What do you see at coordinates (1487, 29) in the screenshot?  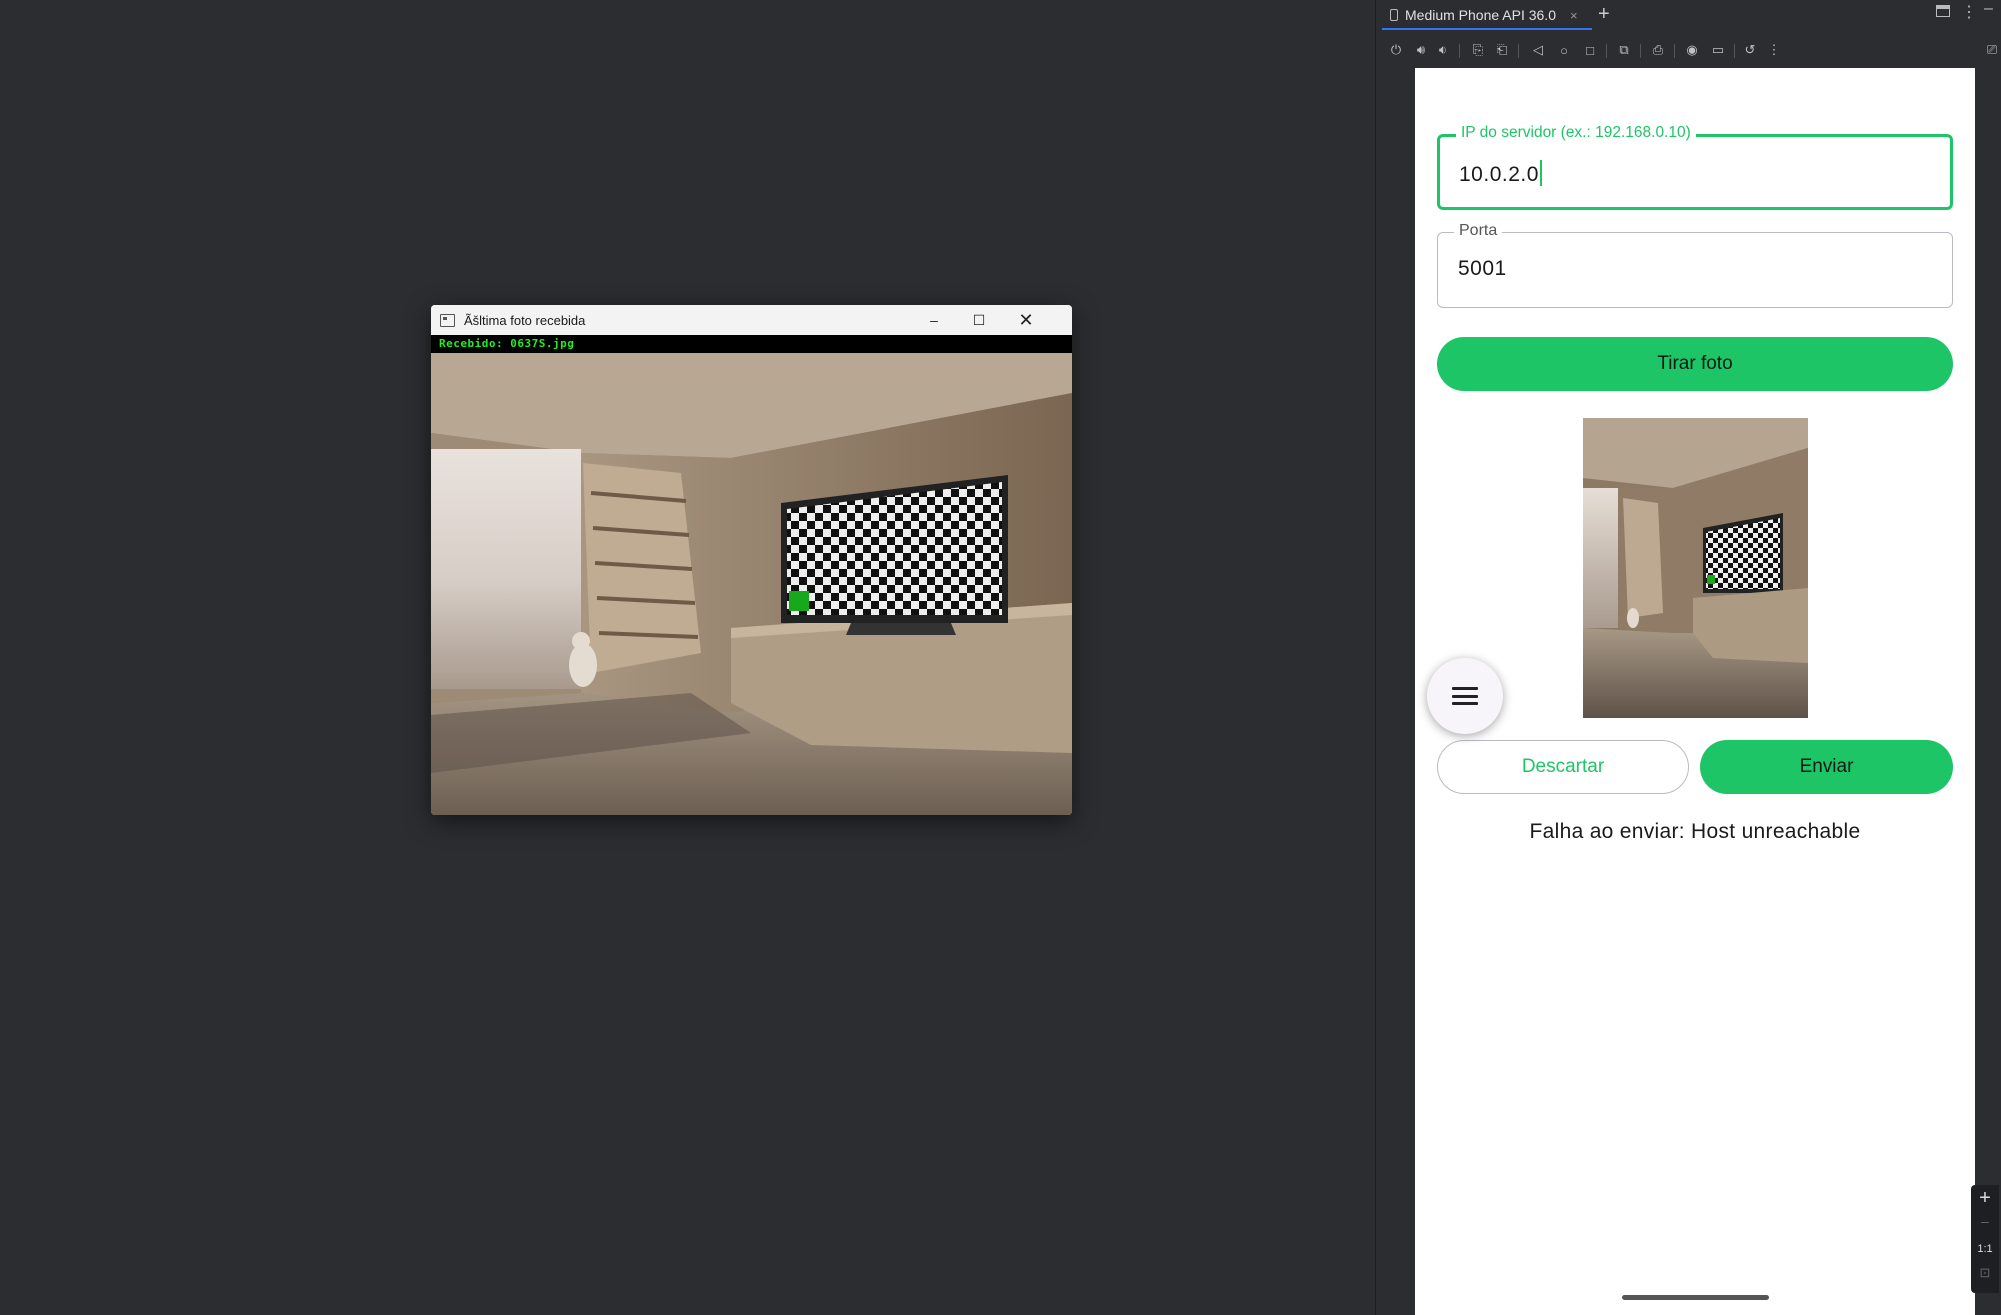 I see `active-tab-indicator` at bounding box center [1487, 29].